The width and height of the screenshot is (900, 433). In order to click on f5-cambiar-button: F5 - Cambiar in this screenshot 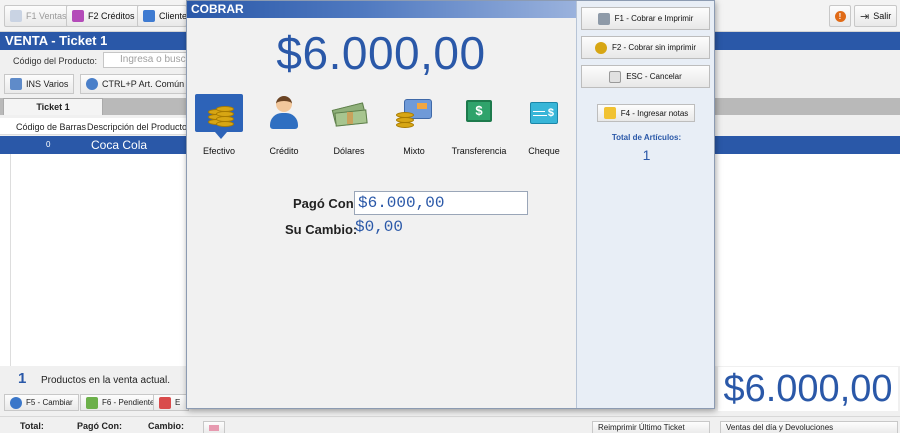, I will do `click(41, 402)`.